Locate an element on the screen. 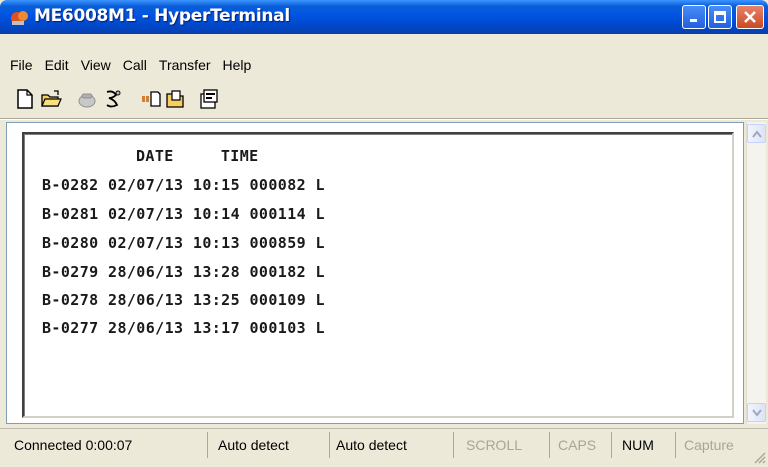 This screenshot has height=467, width=768. menu-call: Call is located at coordinates (135, 65).